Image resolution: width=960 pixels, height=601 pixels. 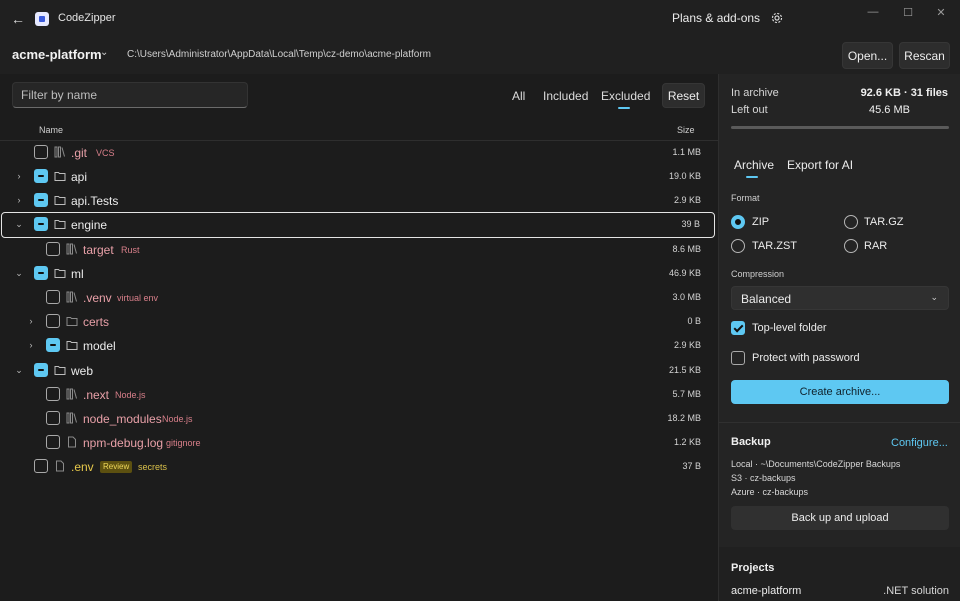 What do you see at coordinates (18, 19) in the screenshot?
I see `back-arrow-icon: ←` at bounding box center [18, 19].